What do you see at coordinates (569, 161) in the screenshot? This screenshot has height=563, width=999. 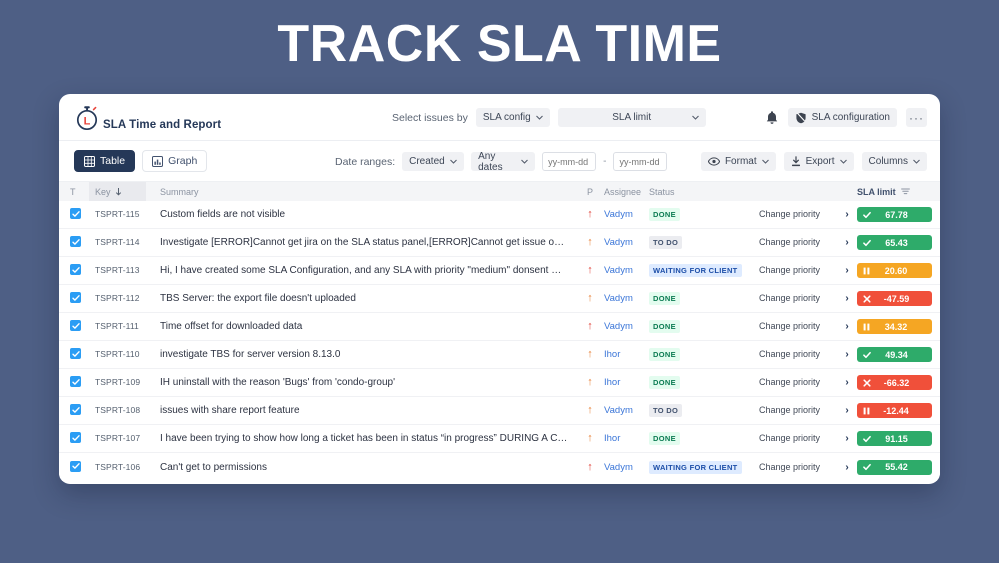 I see `date-from-input` at bounding box center [569, 161].